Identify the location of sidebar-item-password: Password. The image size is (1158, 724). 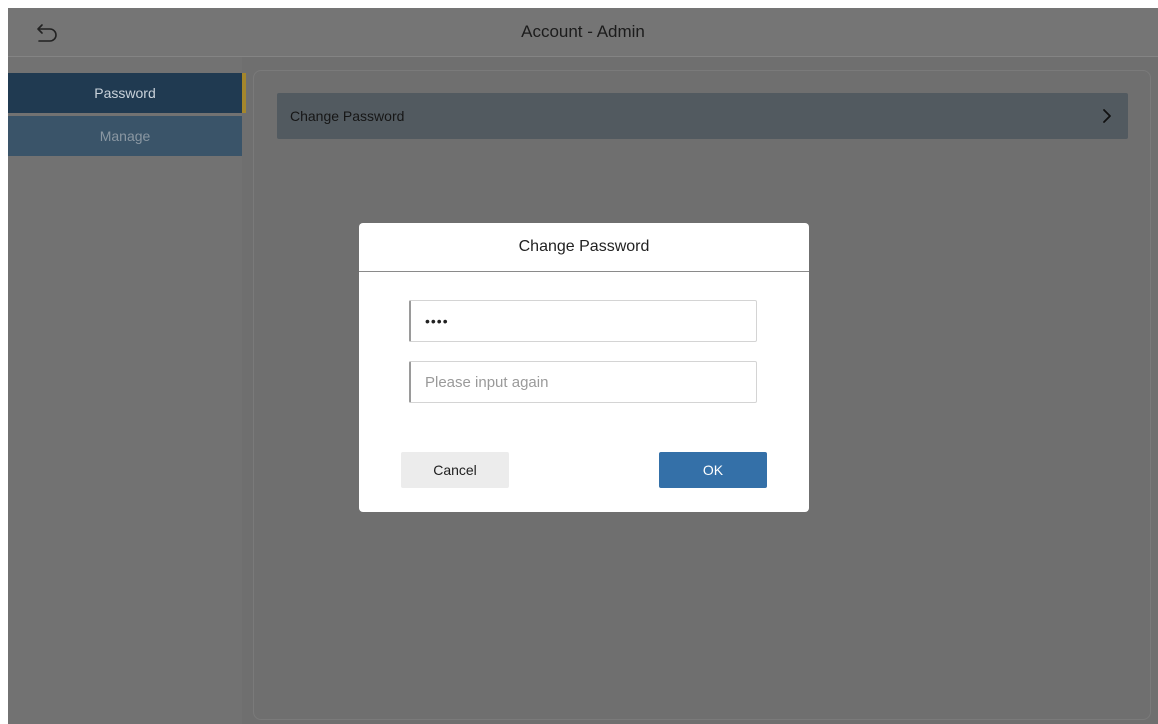
(127, 93).